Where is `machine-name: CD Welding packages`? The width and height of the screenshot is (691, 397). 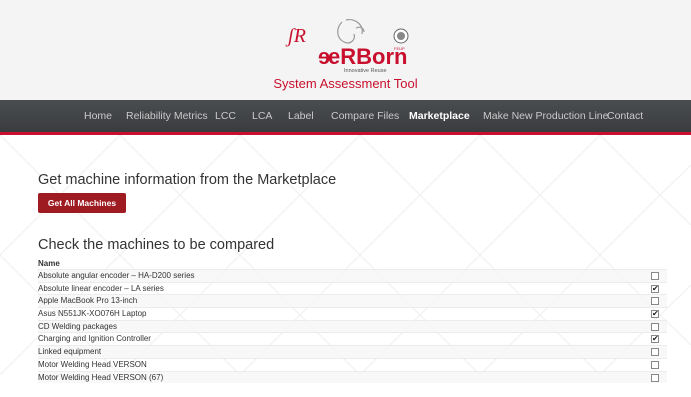 machine-name: CD Welding packages is located at coordinates (78, 326).